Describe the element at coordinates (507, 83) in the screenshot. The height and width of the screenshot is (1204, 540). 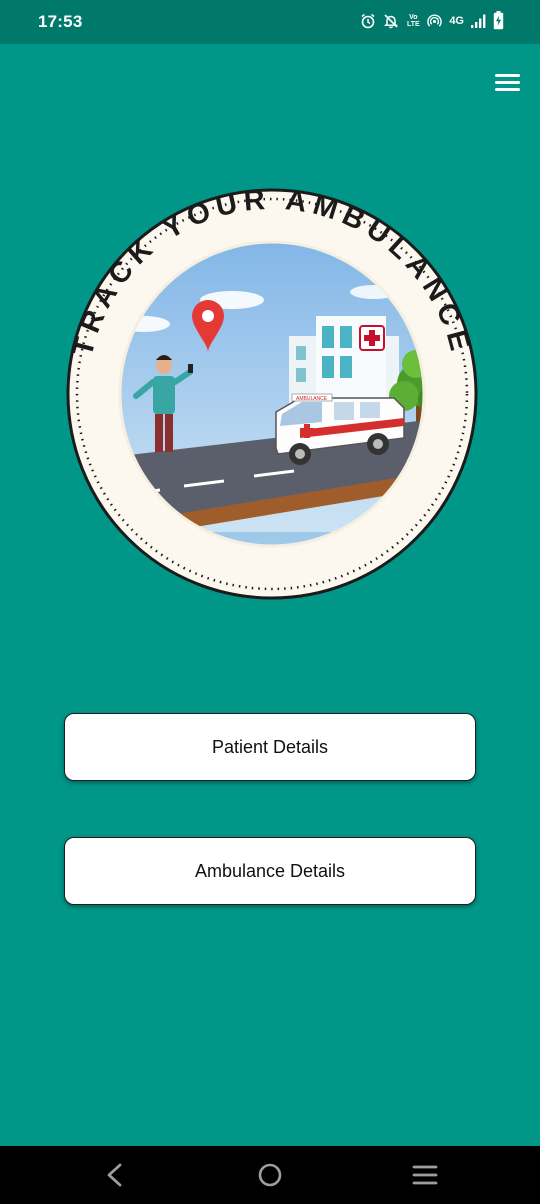
I see `menu-button` at that location.